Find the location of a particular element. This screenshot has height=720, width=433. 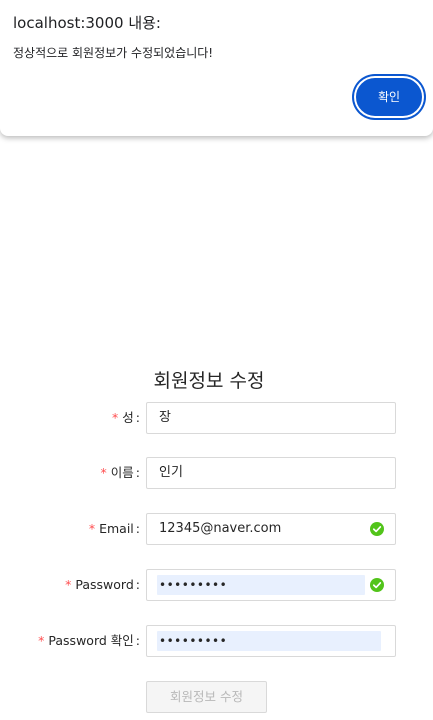

form-title: 회원정보 수정 is located at coordinates (209, 381).